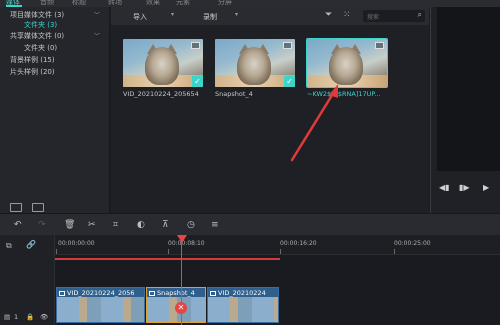 This screenshot has width=500, height=325. I want to click on clip-label: VID_20210224_2056, so click(97, 293).